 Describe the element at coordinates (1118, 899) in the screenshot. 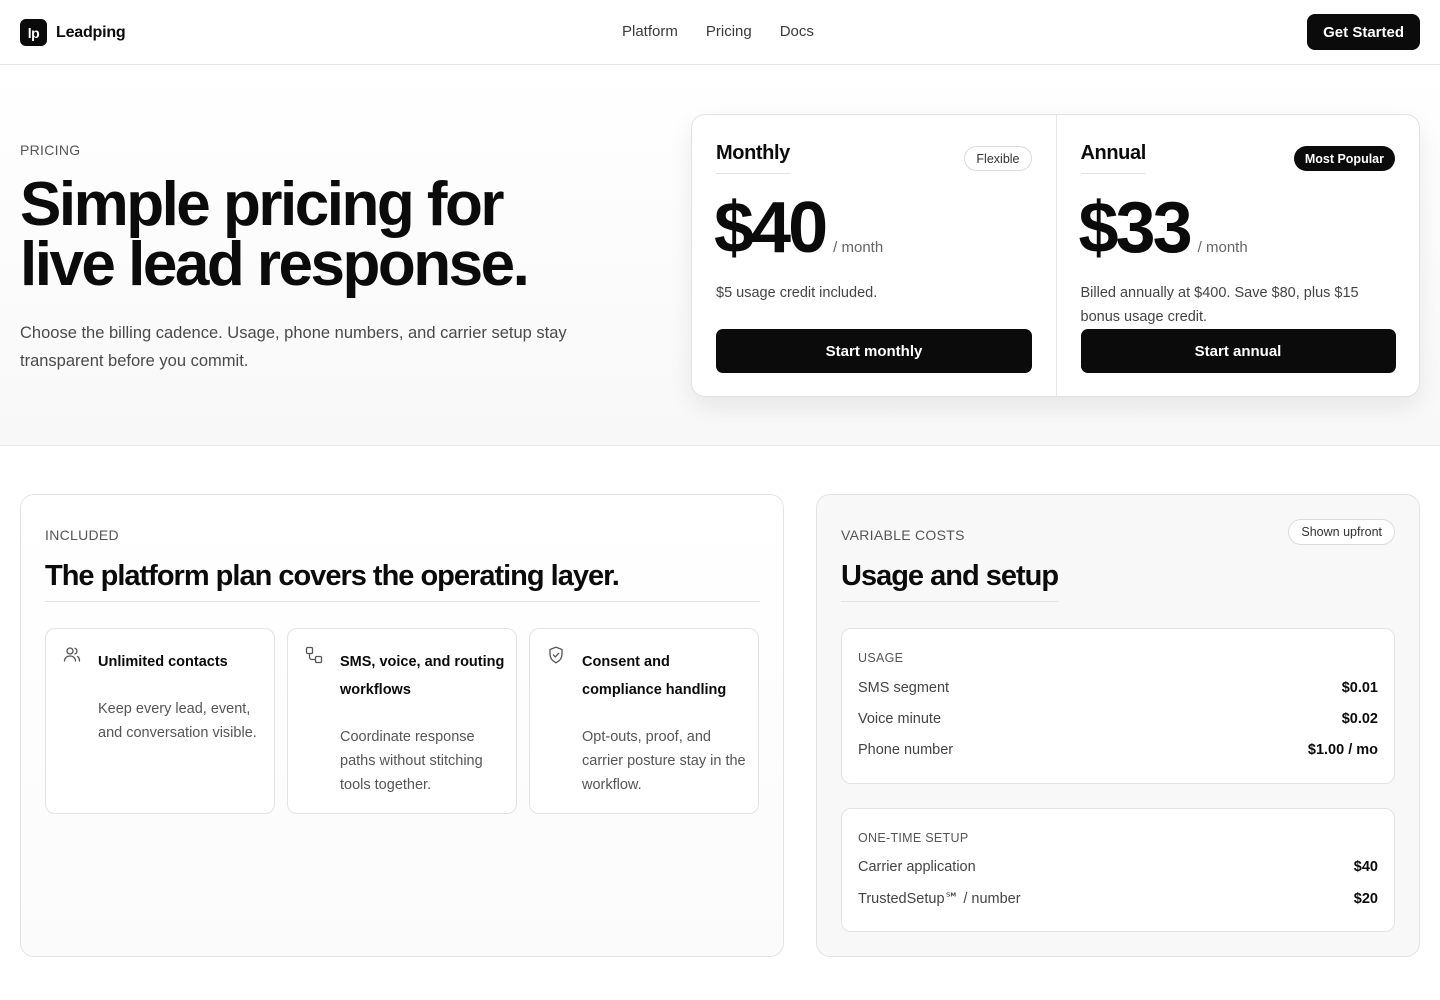

I see `cost-row: TrustedSetup℠ / number $20` at that location.